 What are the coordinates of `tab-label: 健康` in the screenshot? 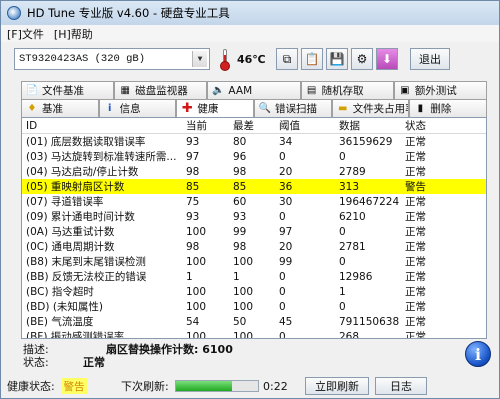 It's located at (208, 109).